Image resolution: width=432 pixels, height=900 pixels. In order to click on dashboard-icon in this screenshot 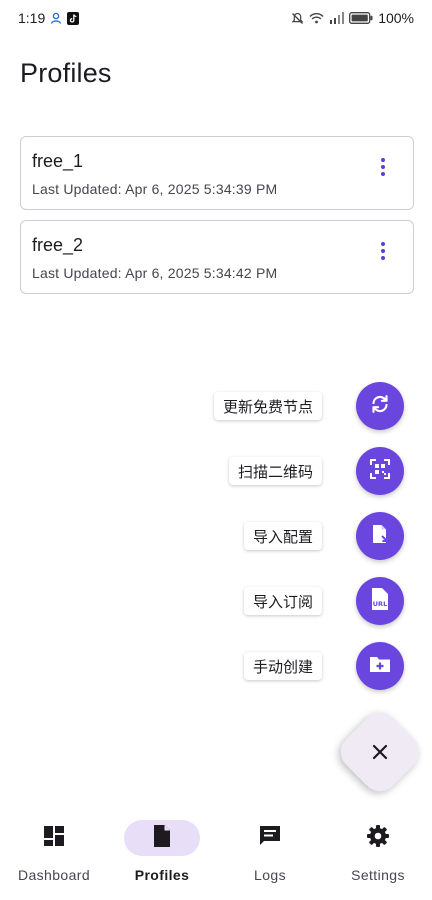, I will do `click(54, 838)`.